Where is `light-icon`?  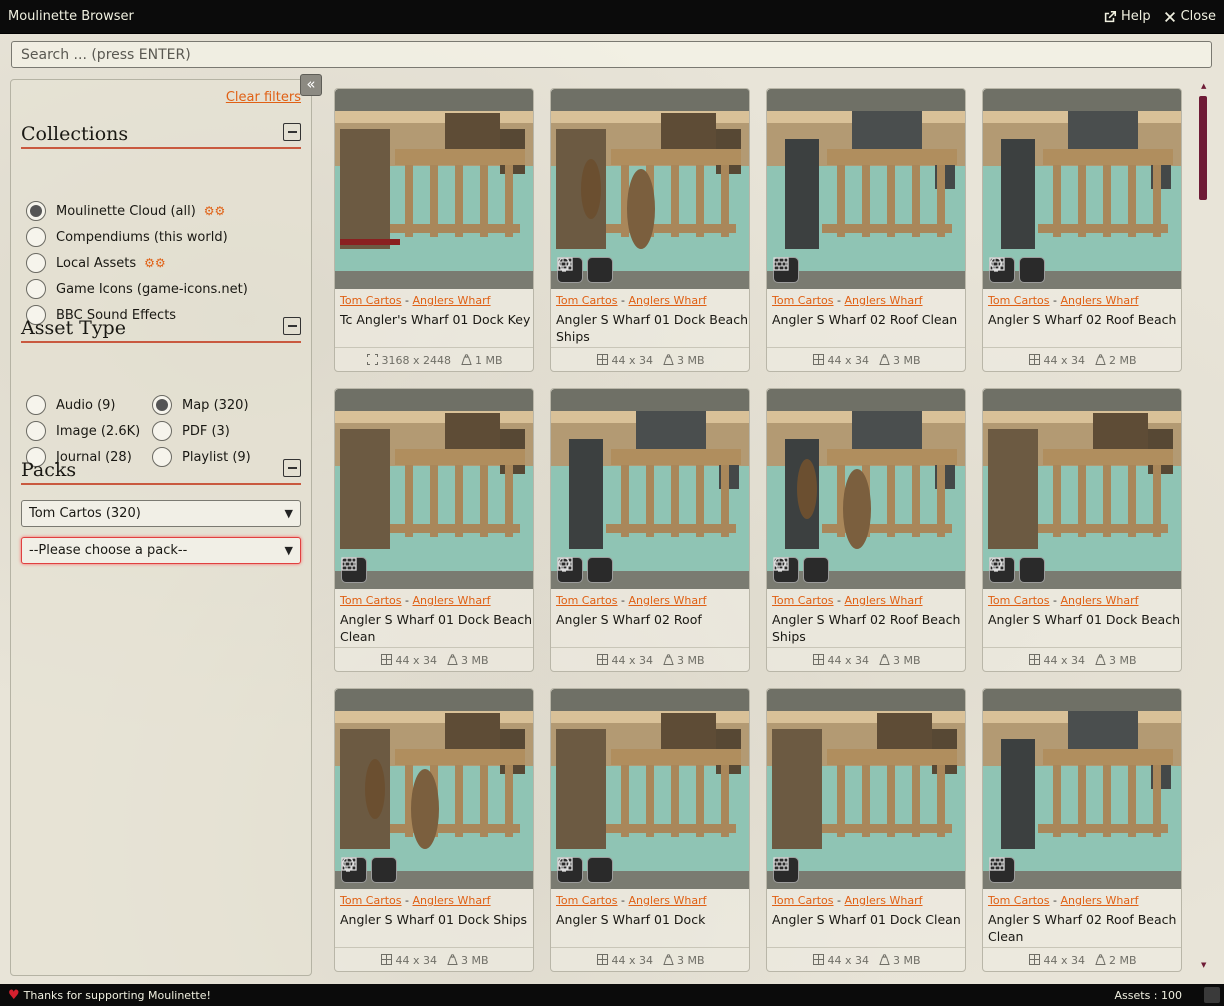 light-icon is located at coordinates (585, 270).